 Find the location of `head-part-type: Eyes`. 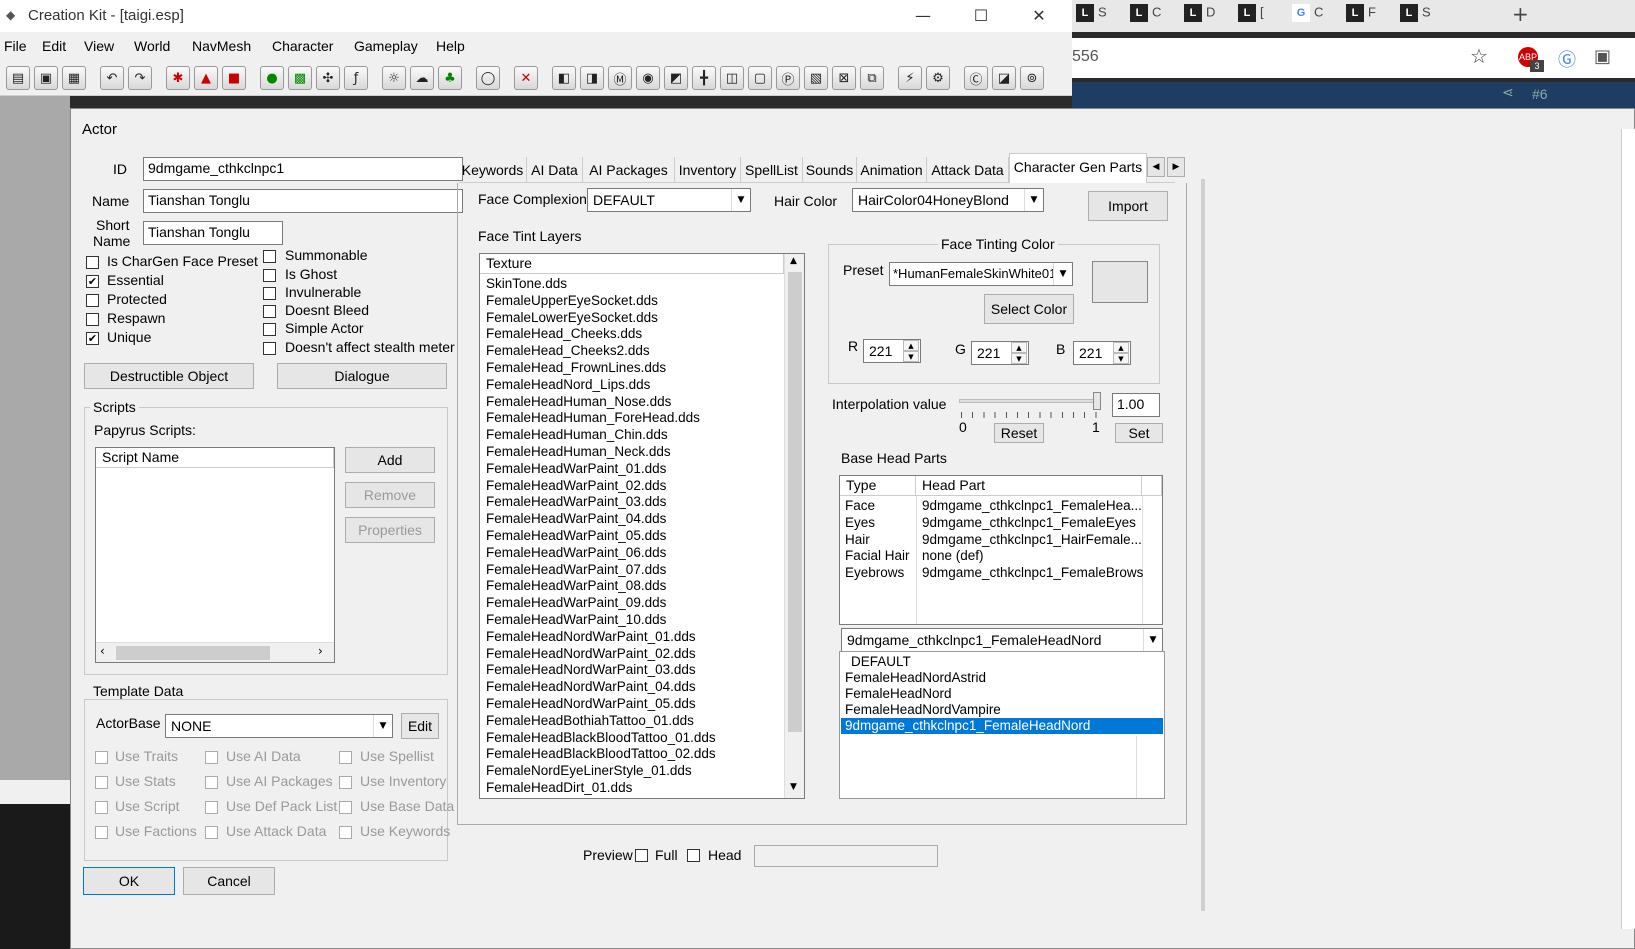

head-part-type: Eyes is located at coordinates (860, 522).